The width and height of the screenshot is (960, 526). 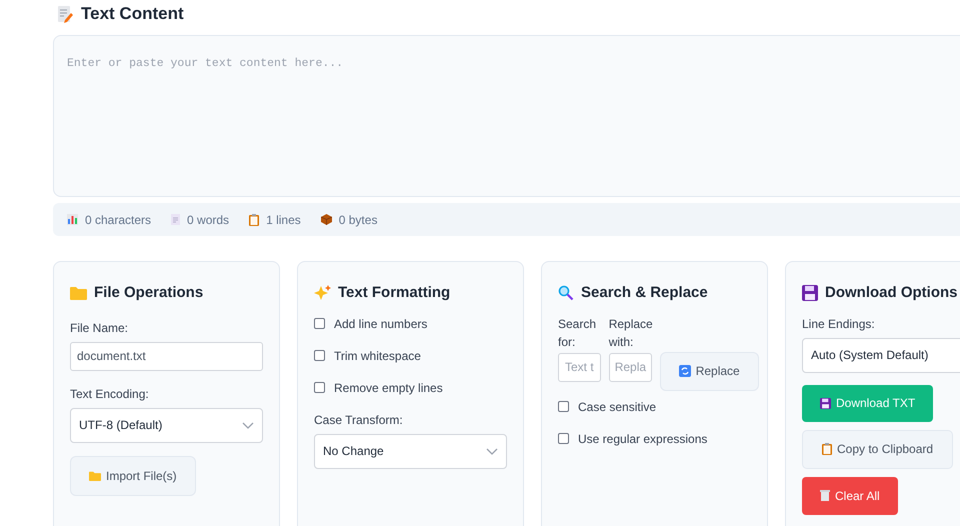 I want to click on checkbox-label: Add line numbers, so click(x=381, y=324).